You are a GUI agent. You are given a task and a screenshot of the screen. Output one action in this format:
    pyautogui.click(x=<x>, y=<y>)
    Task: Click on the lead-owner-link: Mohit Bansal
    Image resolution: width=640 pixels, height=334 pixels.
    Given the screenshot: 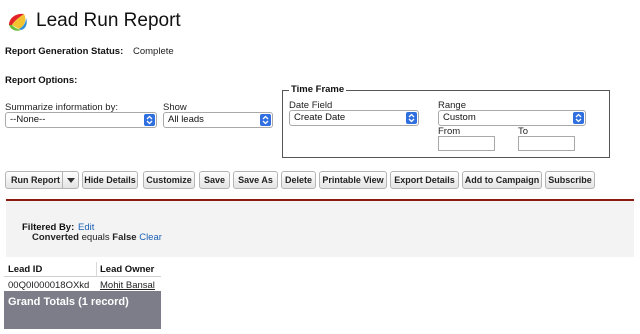 What is the action you would take?
    pyautogui.click(x=127, y=285)
    